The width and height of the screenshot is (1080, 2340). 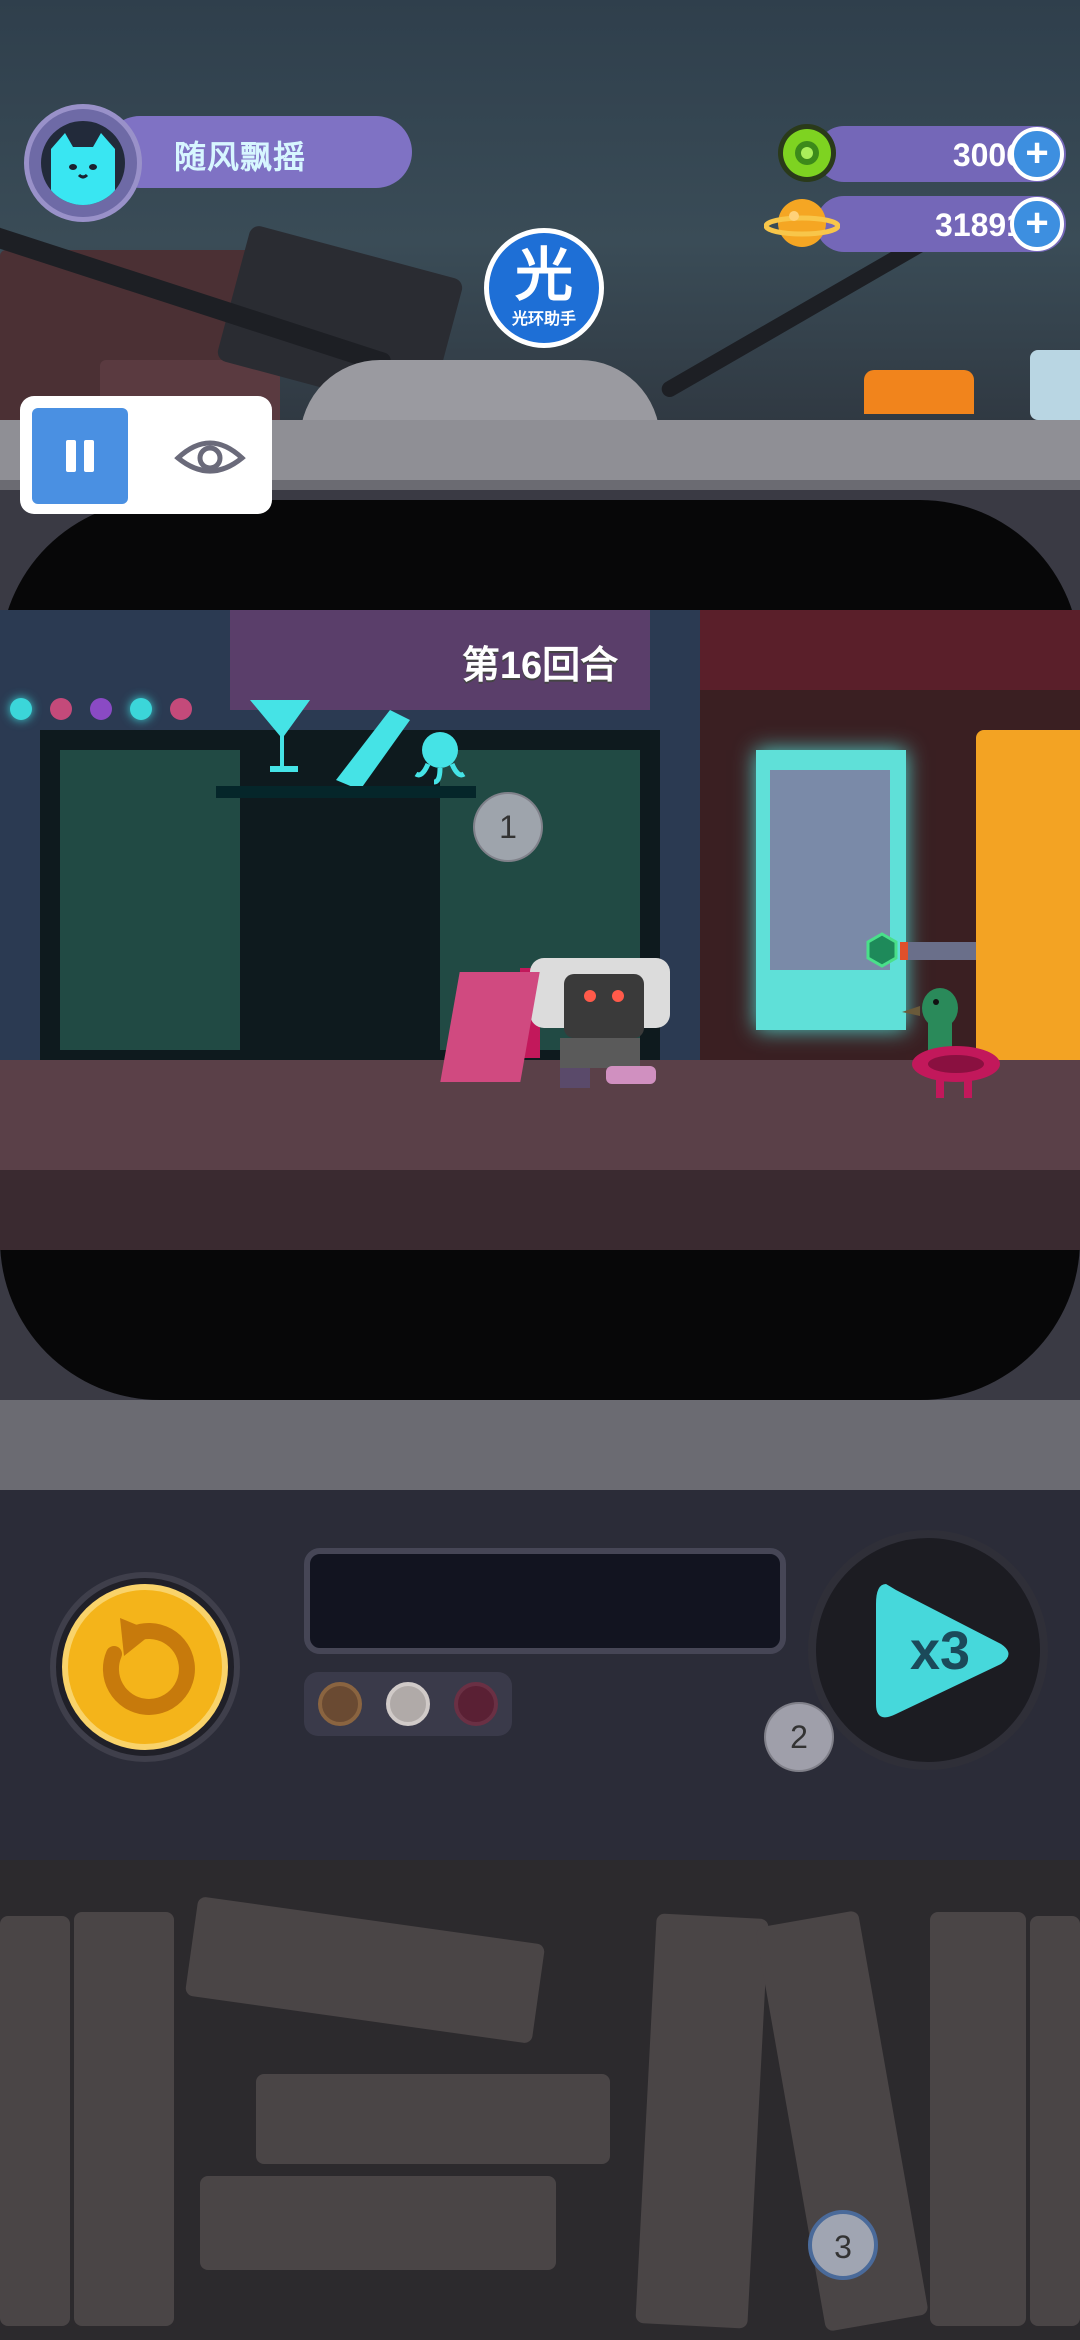 I want to click on marker-3: 3, so click(x=843, y=2245).